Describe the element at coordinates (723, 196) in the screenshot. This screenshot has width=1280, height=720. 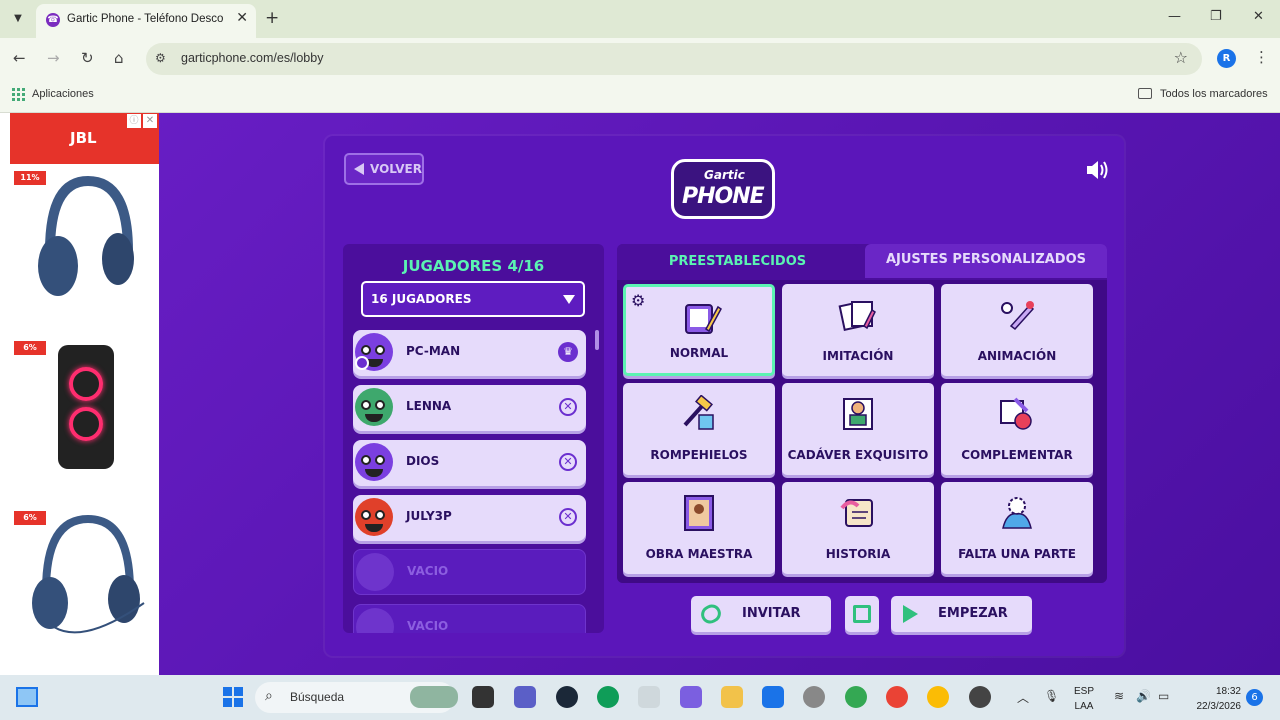
I see `logo-main-text: PHONE` at that location.